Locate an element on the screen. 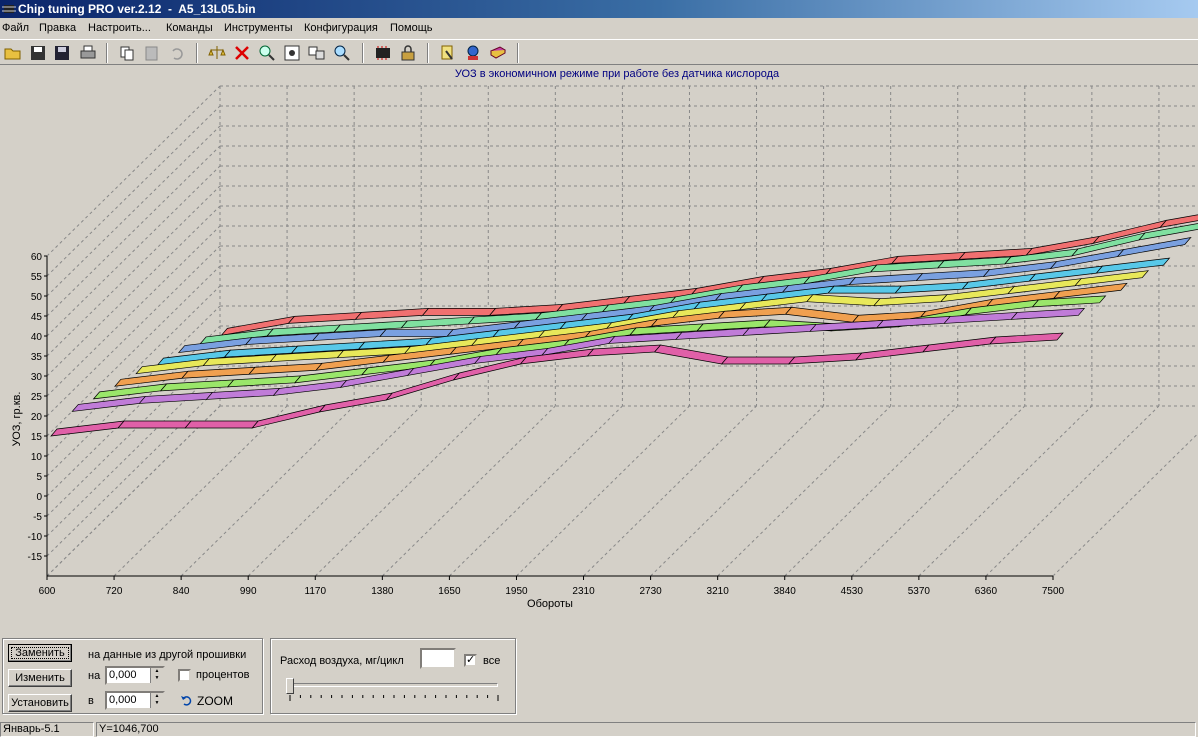 The width and height of the screenshot is (1198, 737). zoom-label: ZOOM is located at coordinates (215, 701).